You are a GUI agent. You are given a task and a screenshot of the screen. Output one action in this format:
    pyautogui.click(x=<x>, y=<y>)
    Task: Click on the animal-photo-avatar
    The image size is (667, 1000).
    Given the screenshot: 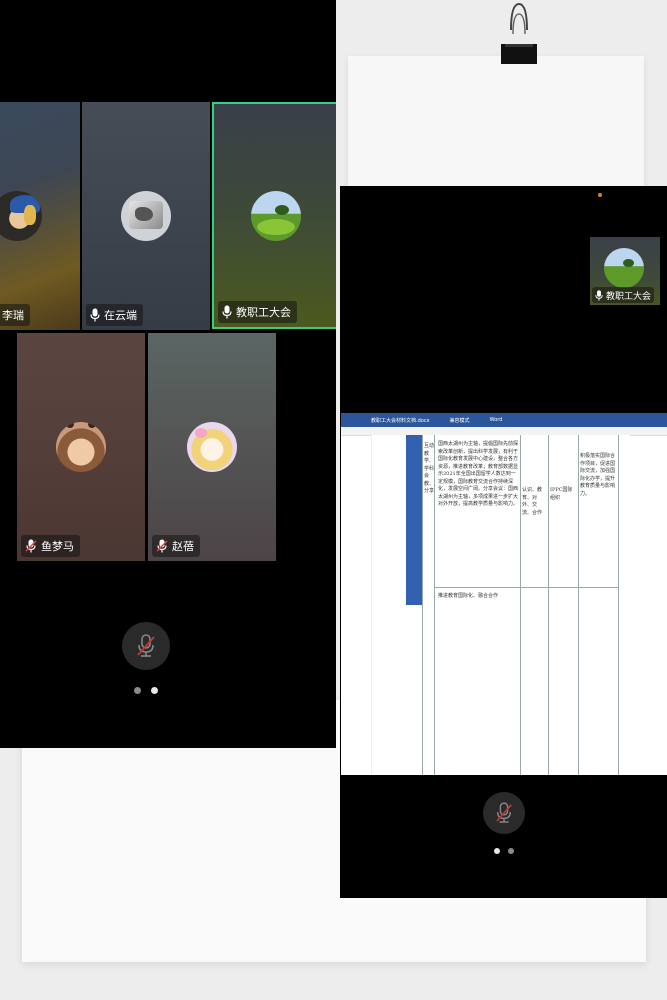 What is the action you would take?
    pyautogui.click(x=146, y=216)
    